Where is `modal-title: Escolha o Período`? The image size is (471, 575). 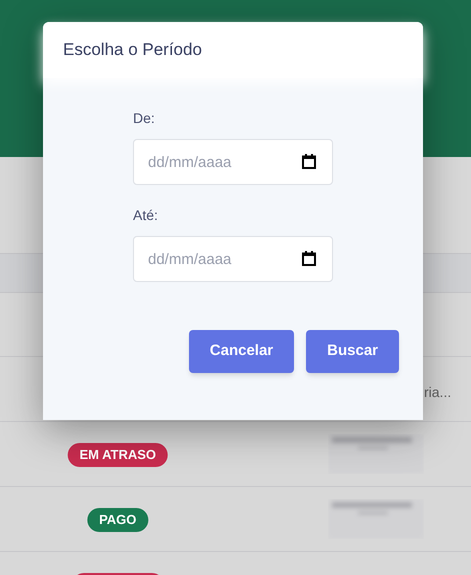 modal-title: Escolha o Período is located at coordinates (132, 50).